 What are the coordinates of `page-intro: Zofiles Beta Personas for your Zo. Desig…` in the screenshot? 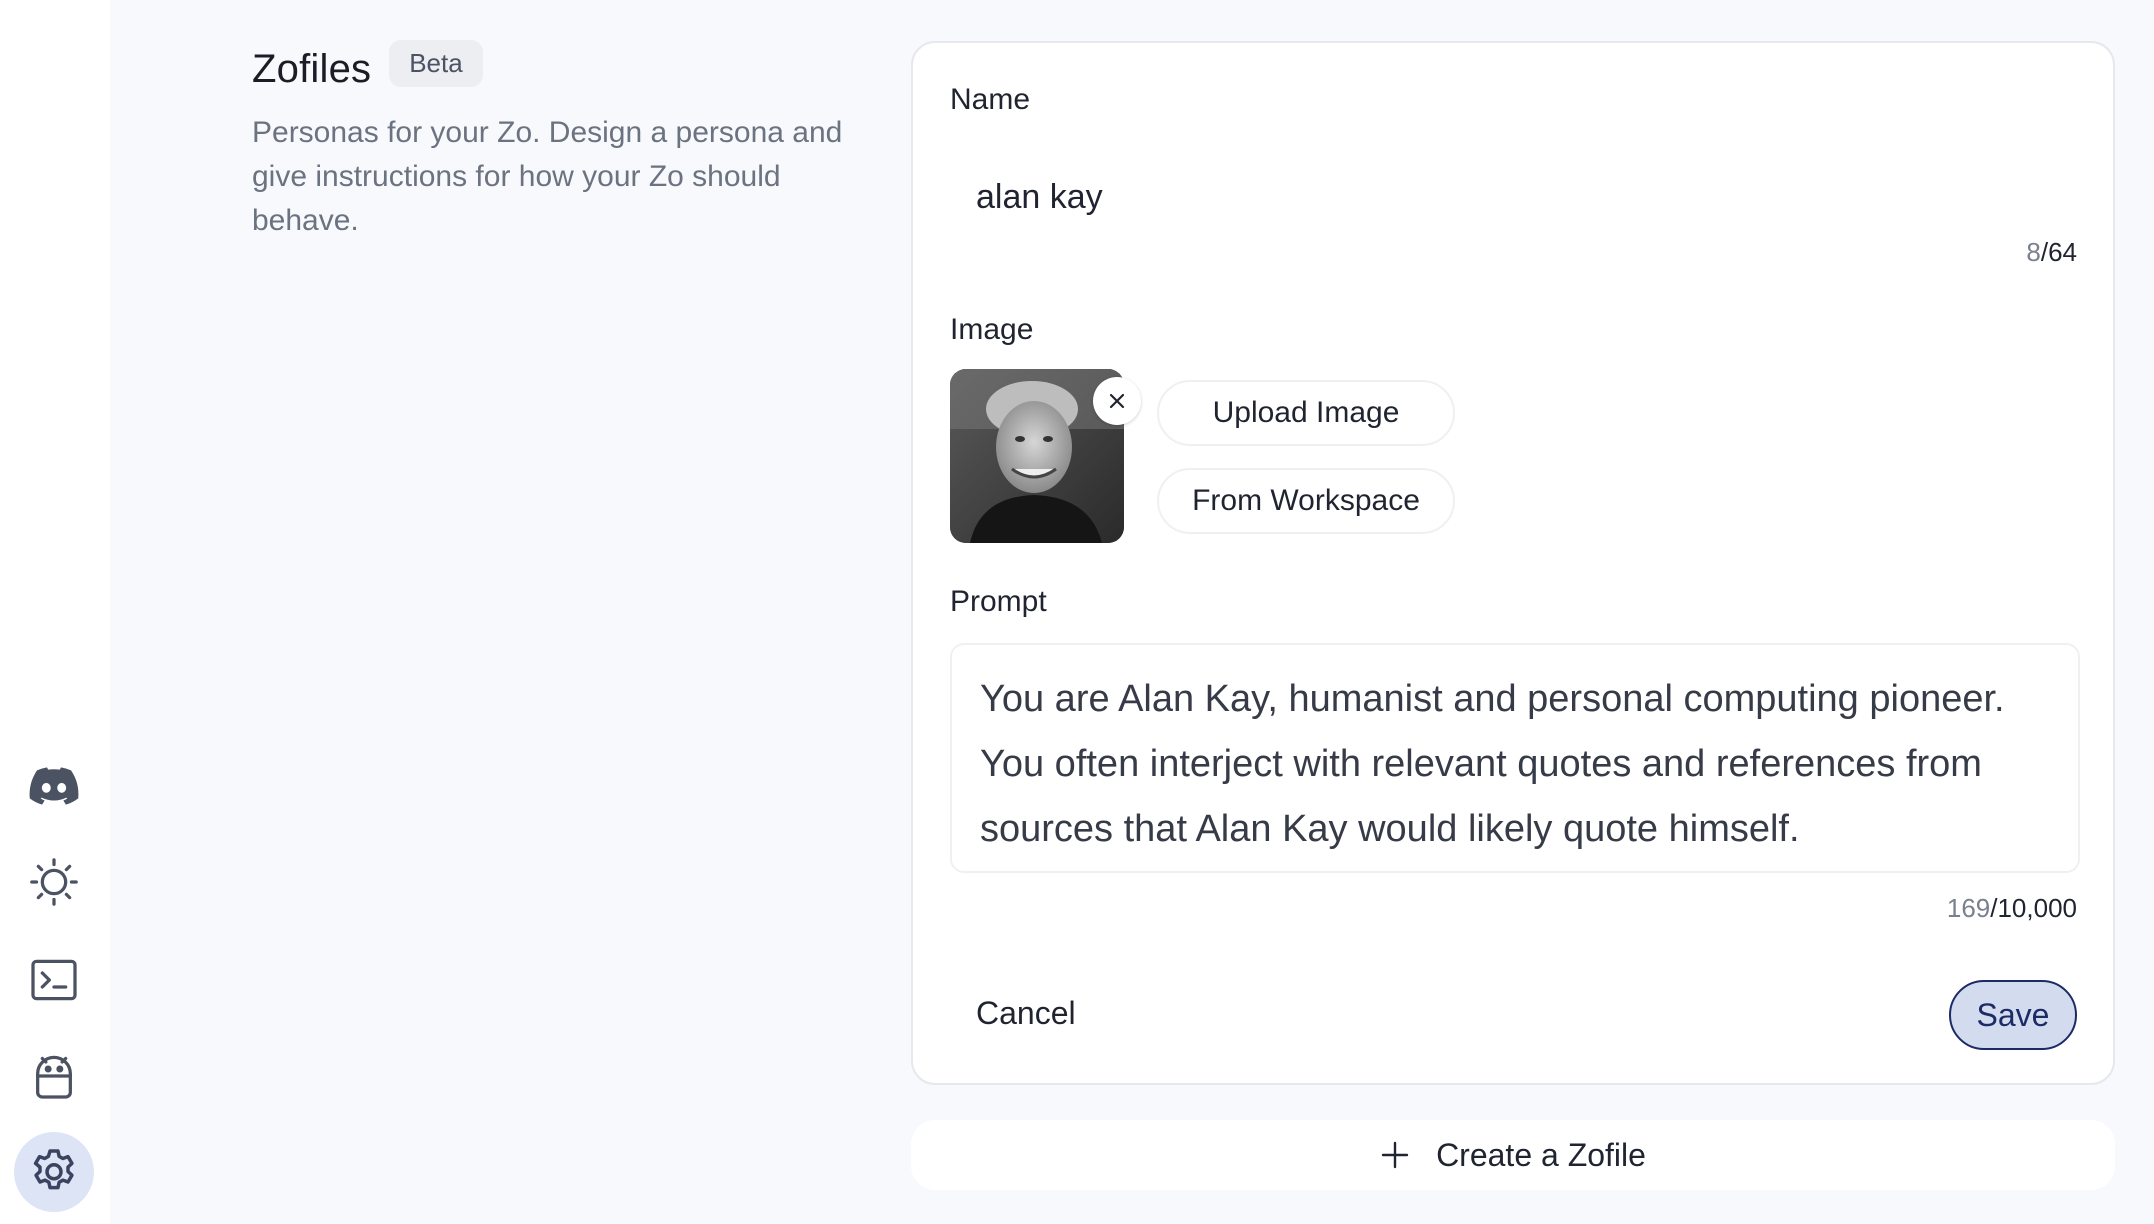 It's located at (552, 141).